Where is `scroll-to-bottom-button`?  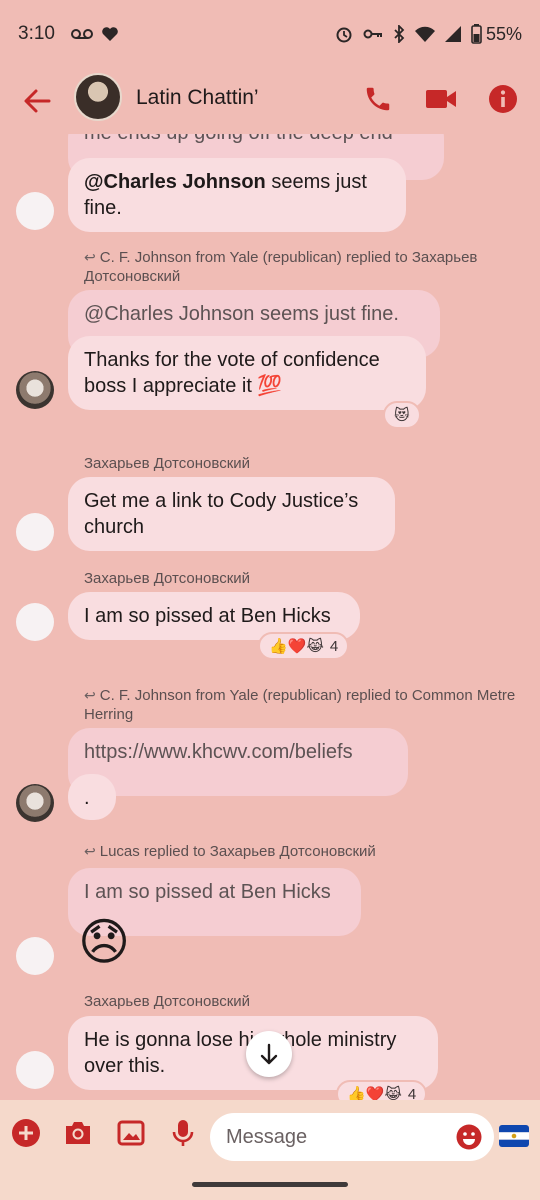 scroll-to-bottom-button is located at coordinates (269, 1054).